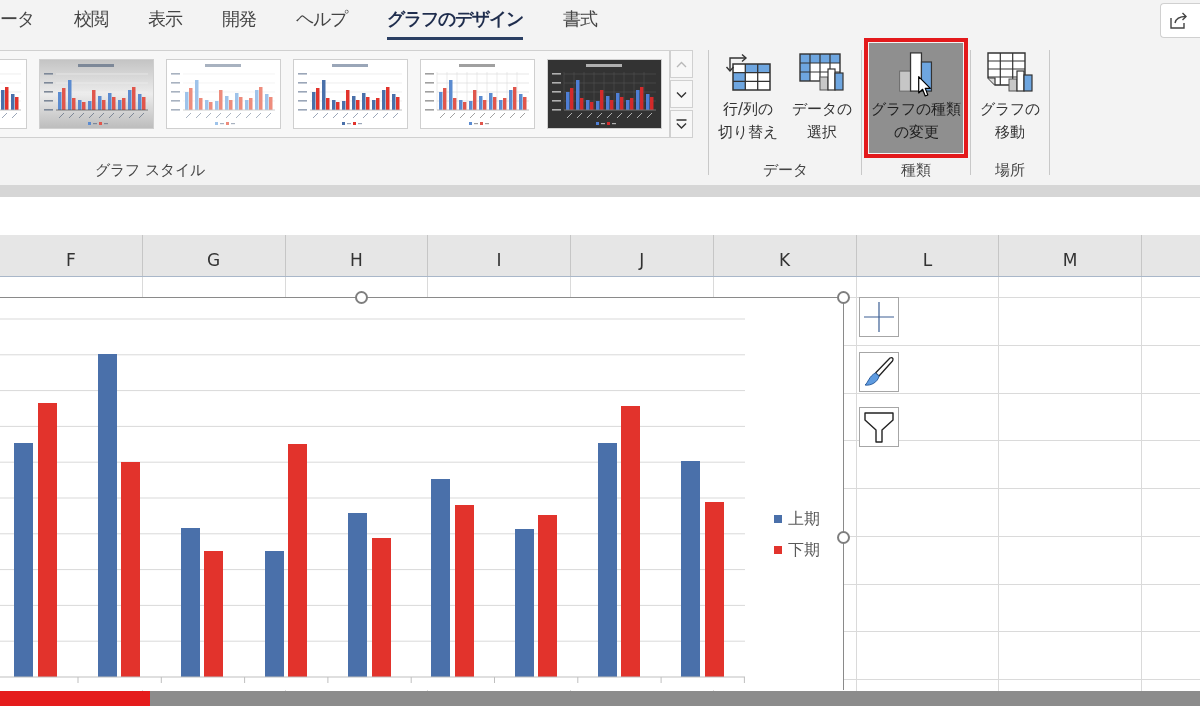 This screenshot has width=1200, height=706. Describe the element at coordinates (71, 255) in the screenshot. I see `column-header: F` at that location.